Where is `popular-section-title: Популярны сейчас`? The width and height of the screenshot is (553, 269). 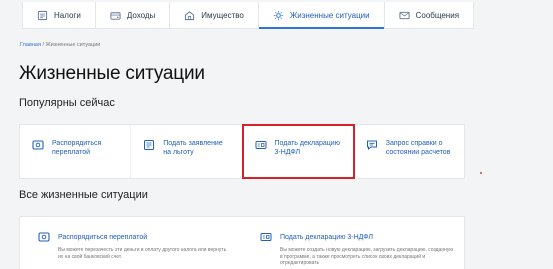
popular-section-title: Популярны сейчас is located at coordinates (67, 103).